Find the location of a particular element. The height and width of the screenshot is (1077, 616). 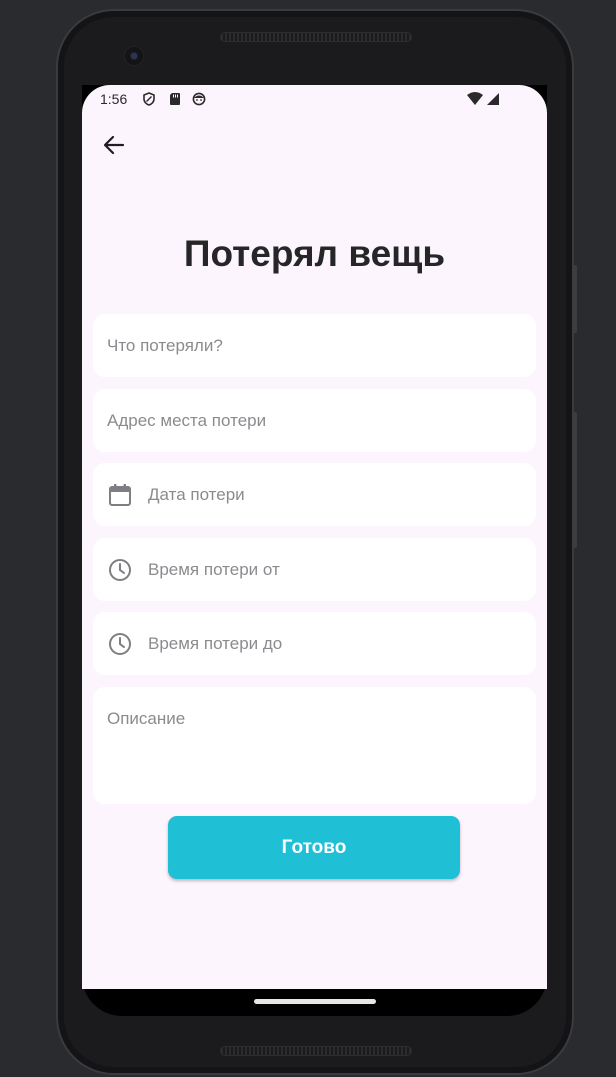

item-input: Что потеряли? is located at coordinates (314, 345).